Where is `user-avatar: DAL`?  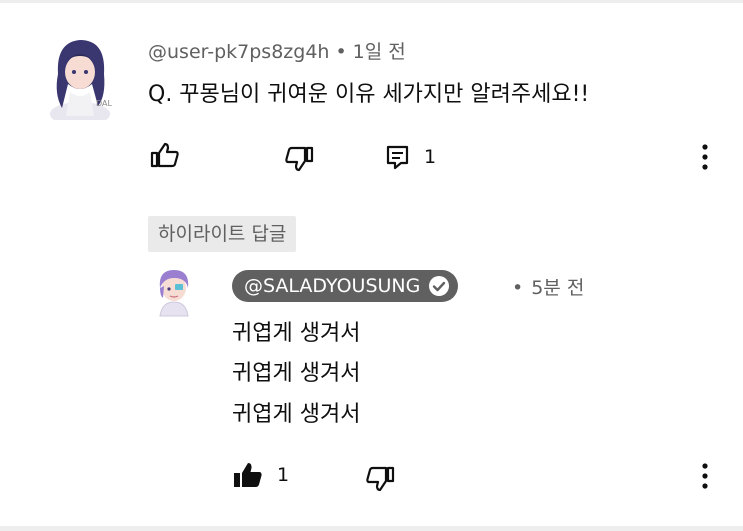
user-avatar: DAL is located at coordinates (80, 77).